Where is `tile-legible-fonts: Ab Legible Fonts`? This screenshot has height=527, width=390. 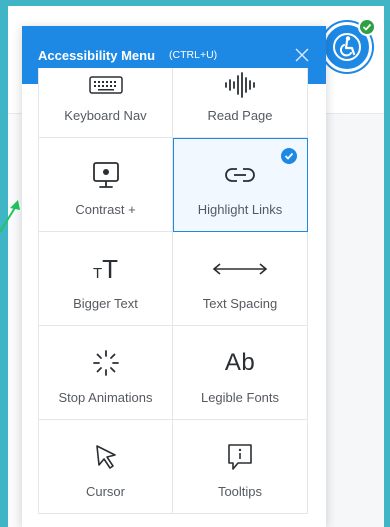
tile-legible-fonts: Ab Legible Fonts is located at coordinates (240, 373).